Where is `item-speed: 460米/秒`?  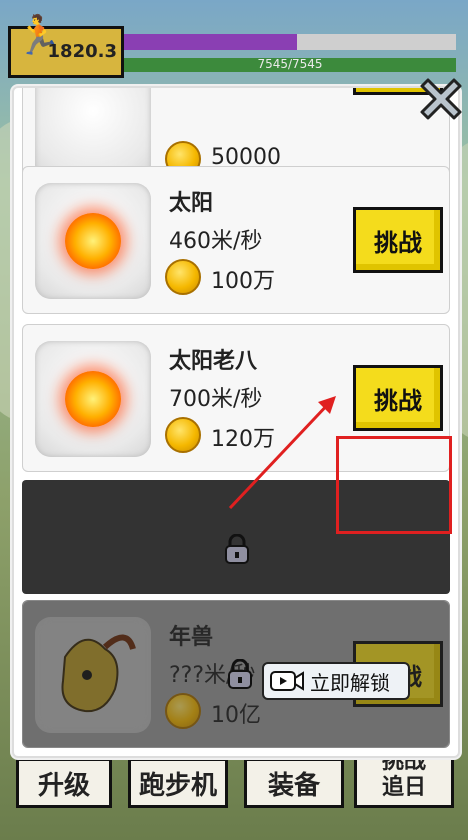 item-speed: 460米/秒 is located at coordinates (216, 241).